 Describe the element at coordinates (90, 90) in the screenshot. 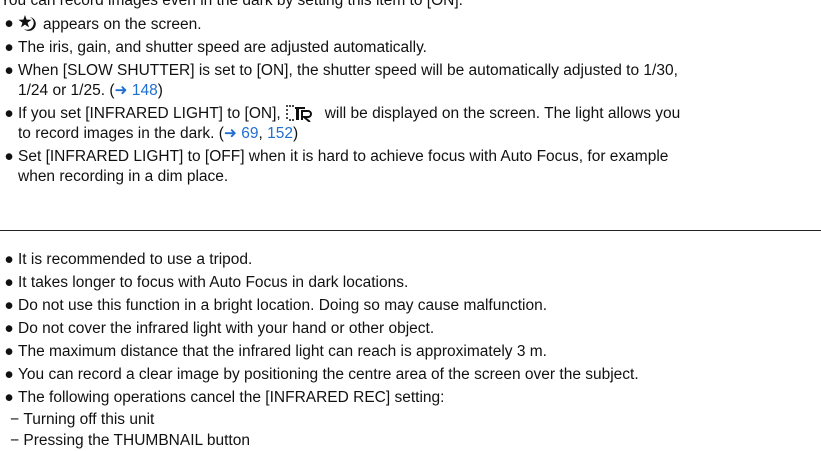

I see `list-item-continuation: 1/24 or 1/25. (➜ 148)` at that location.